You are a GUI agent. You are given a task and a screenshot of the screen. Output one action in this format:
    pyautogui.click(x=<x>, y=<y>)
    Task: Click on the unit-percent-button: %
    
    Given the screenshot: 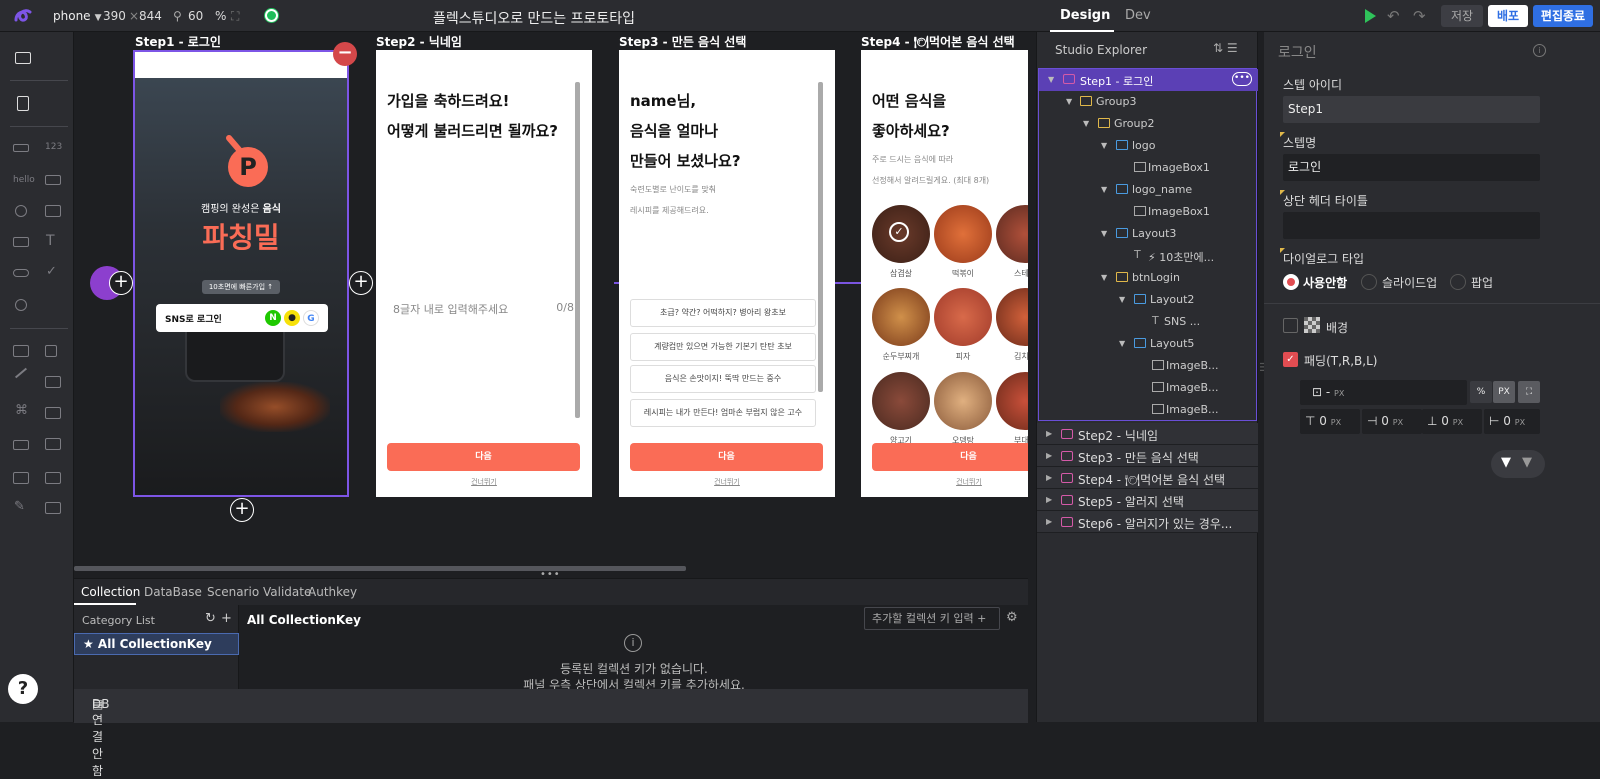 What is the action you would take?
    pyautogui.click(x=1481, y=392)
    